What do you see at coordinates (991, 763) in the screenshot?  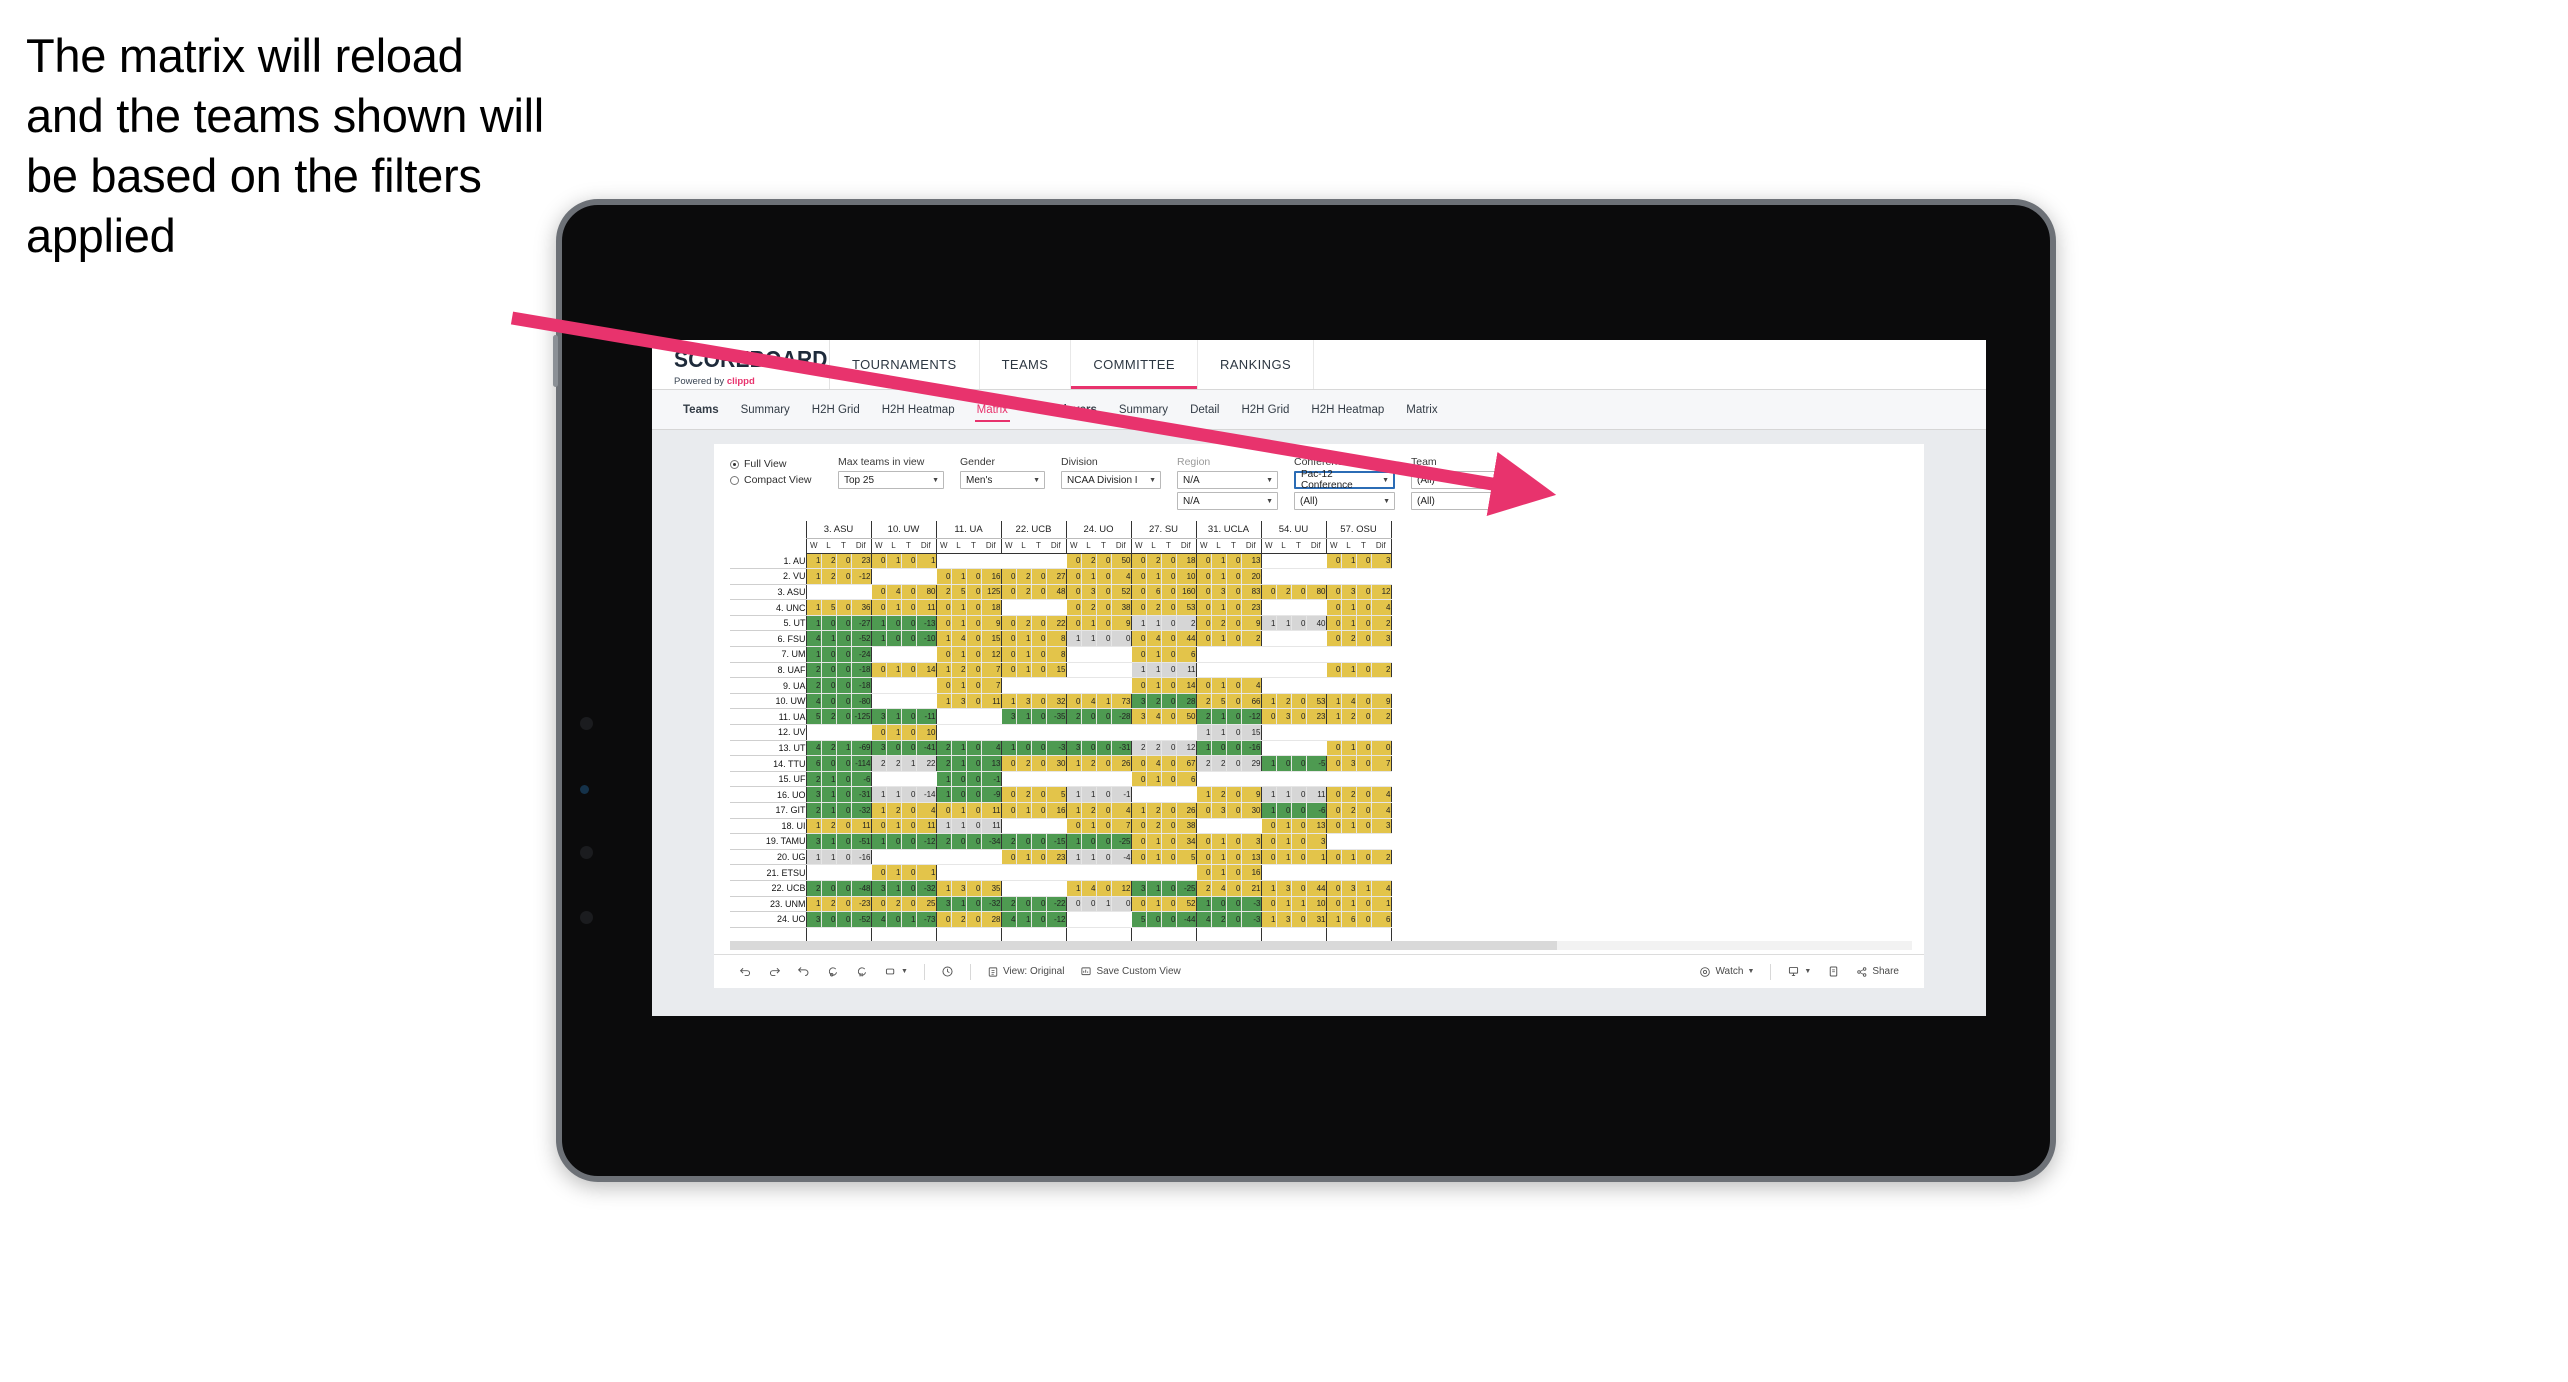 I see `matrix-cell: 13` at bounding box center [991, 763].